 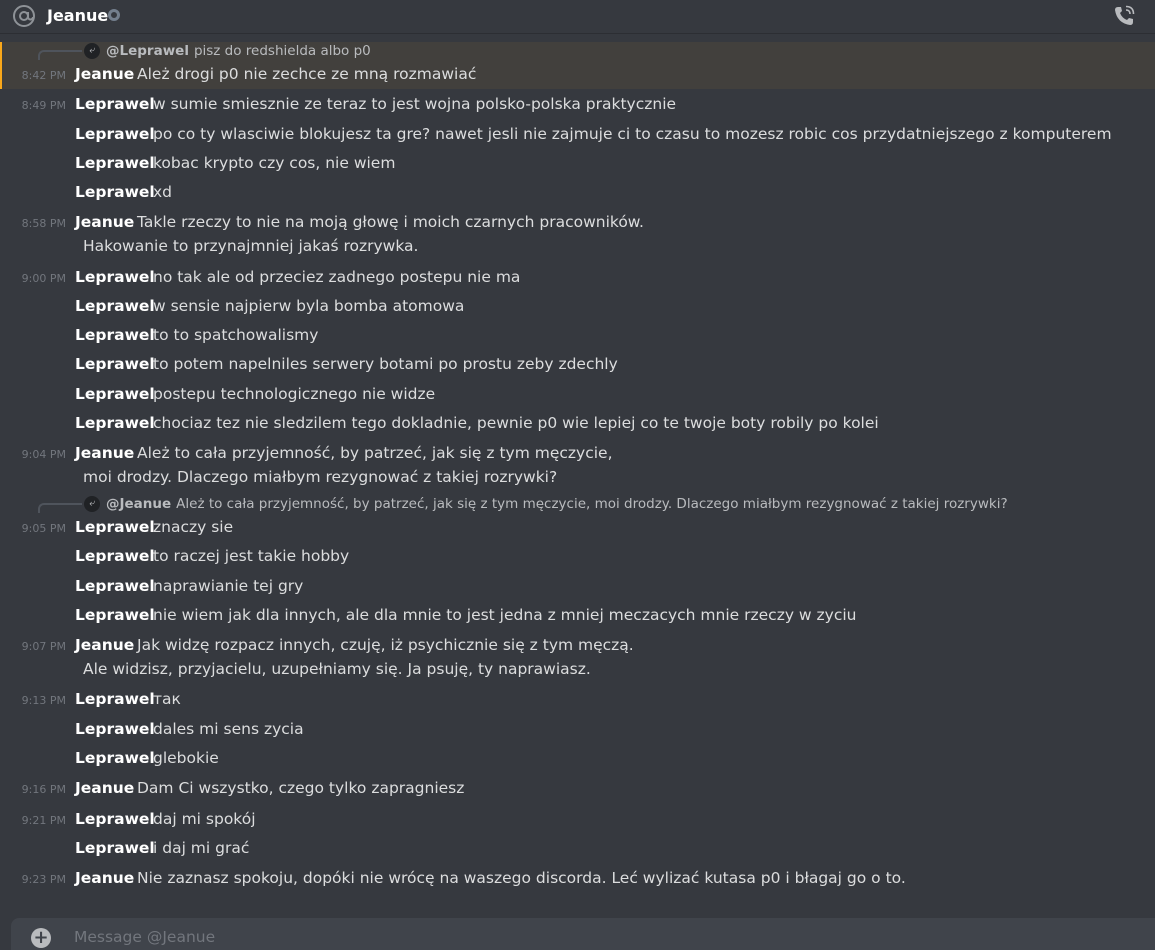 What do you see at coordinates (43, 820) in the screenshot?
I see `message-timestamp: 9:21 PM` at bounding box center [43, 820].